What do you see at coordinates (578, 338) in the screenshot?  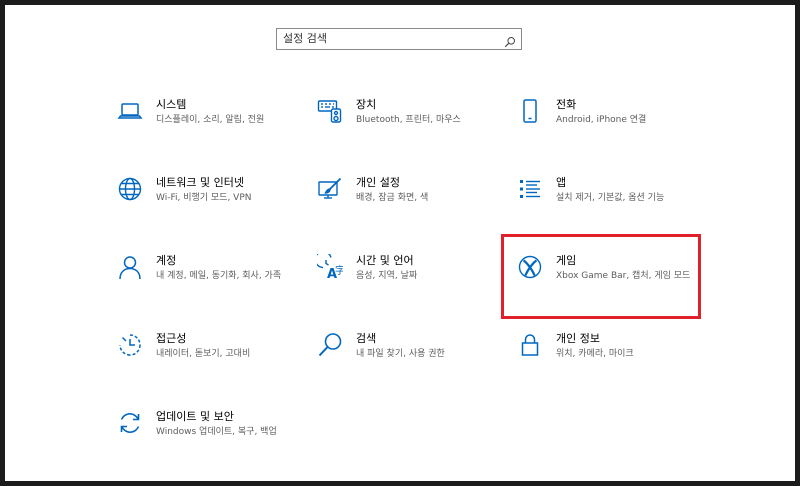 I see `tile-title: 개인 정보` at bounding box center [578, 338].